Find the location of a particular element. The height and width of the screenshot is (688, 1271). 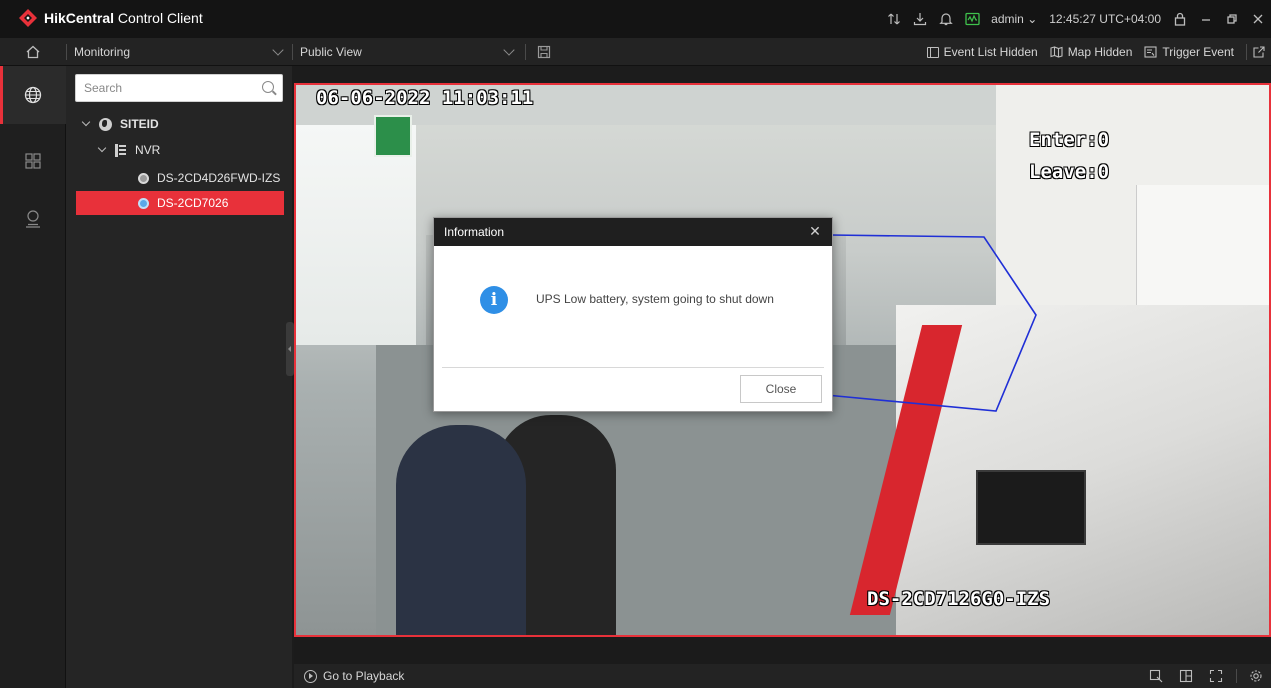

user-menu: admin ⌄ is located at coordinates (1014, 19).